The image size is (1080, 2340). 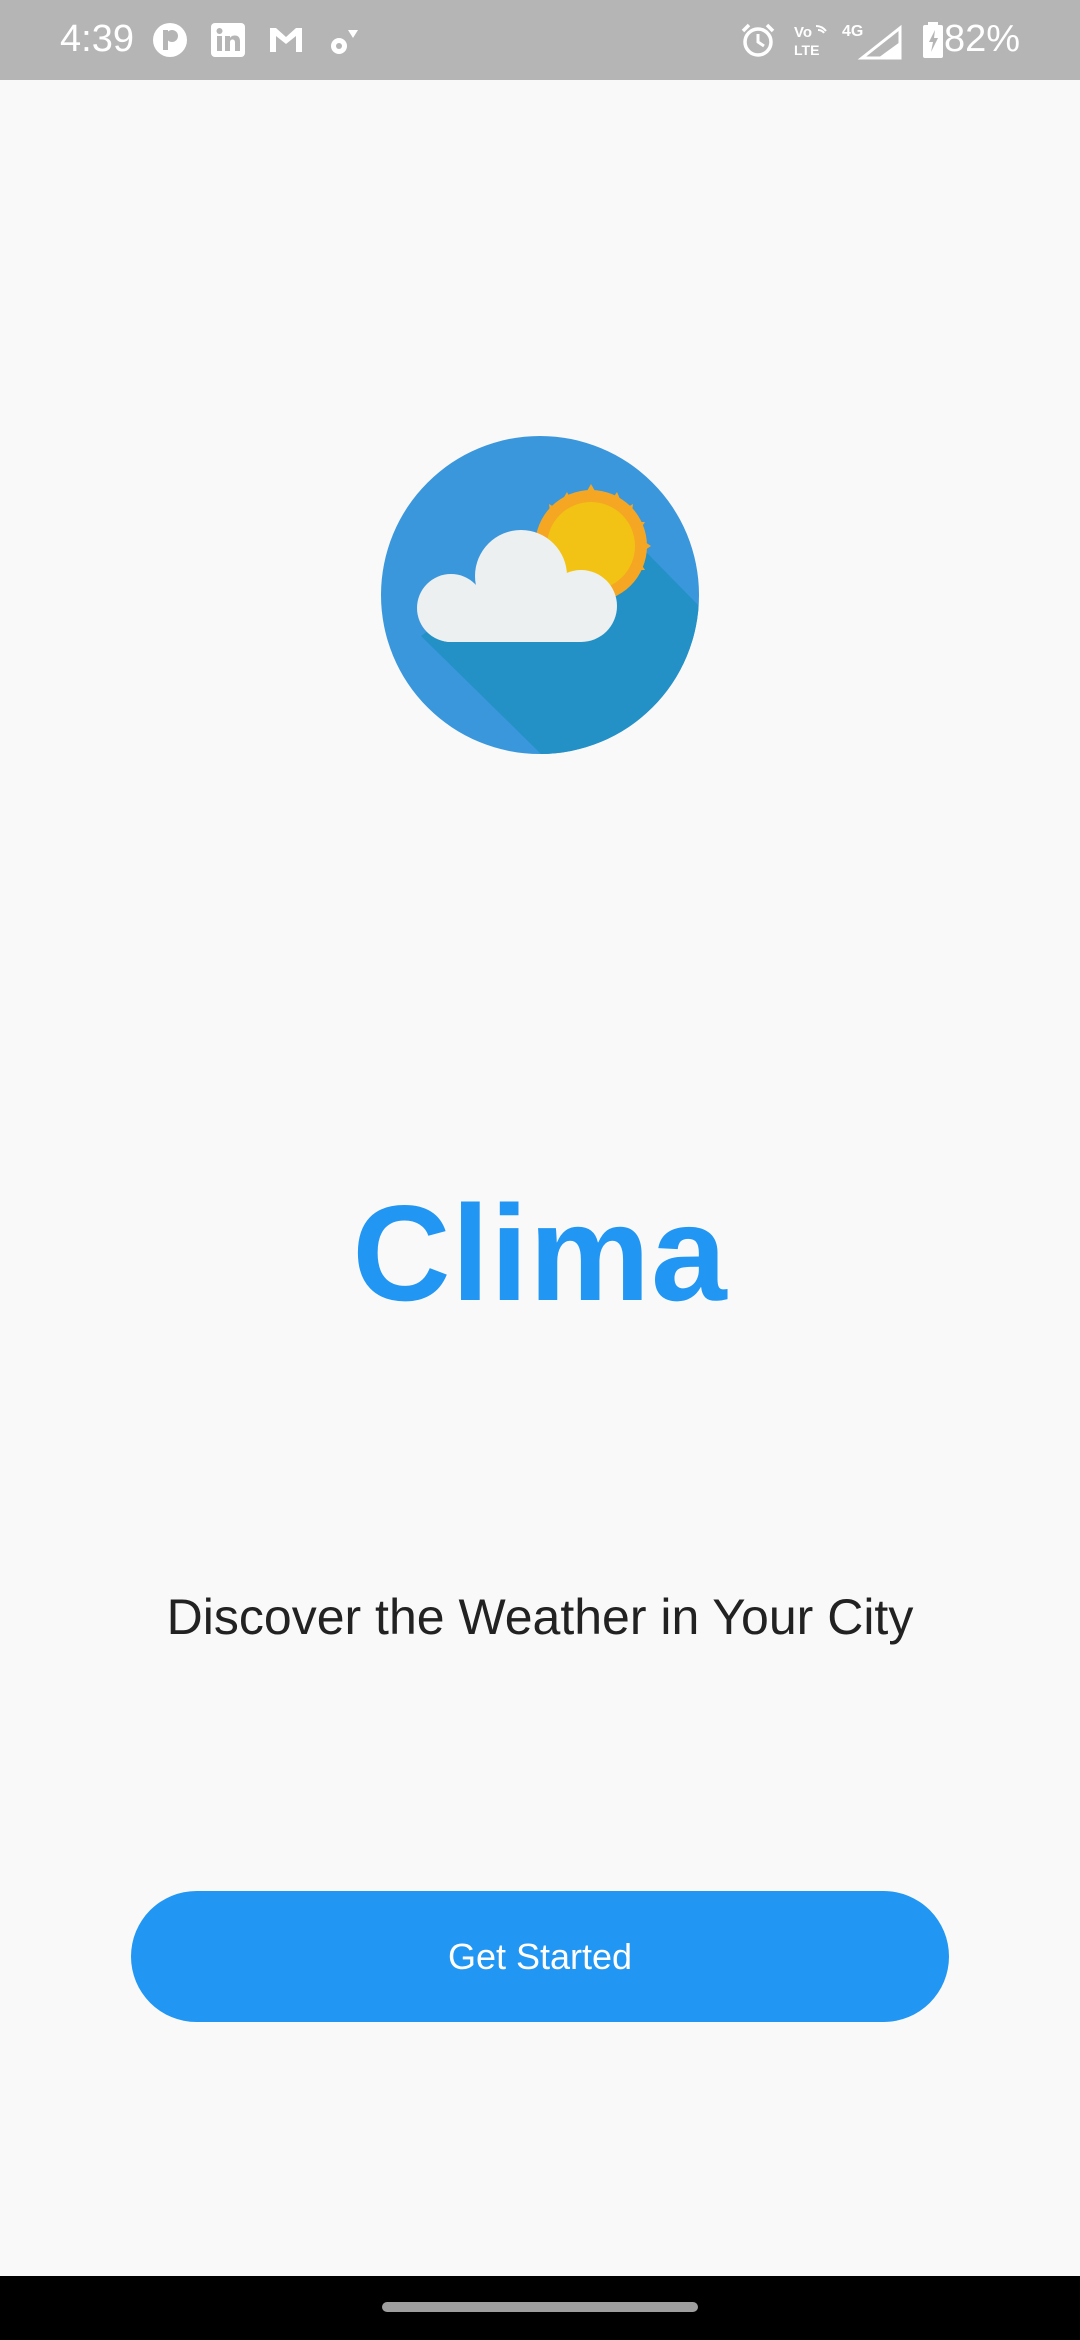 I want to click on battery-percentage: 82%, so click(x=981, y=39).